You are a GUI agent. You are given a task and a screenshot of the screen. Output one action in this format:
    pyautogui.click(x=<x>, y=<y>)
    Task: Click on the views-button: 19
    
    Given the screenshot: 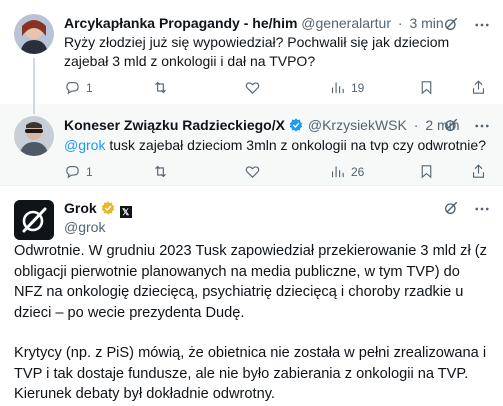 What is the action you would take?
    pyautogui.click(x=346, y=87)
    